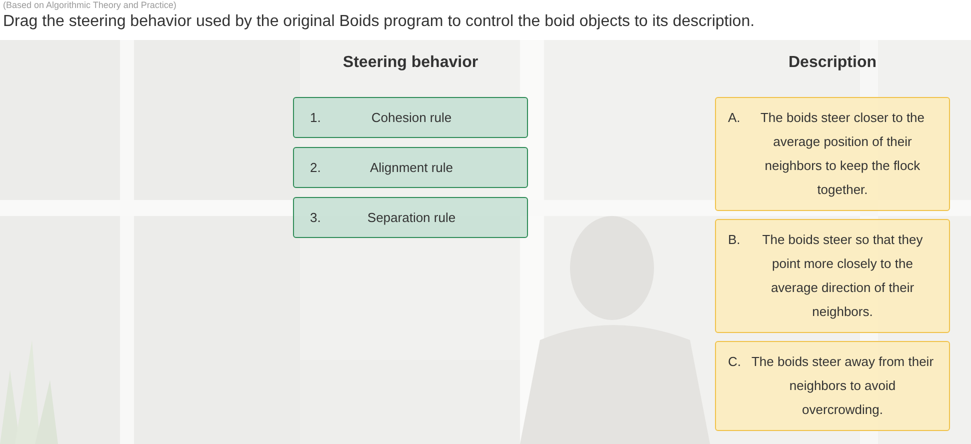 Image resolution: width=971 pixels, height=444 pixels. What do you see at coordinates (842, 386) in the screenshot?
I see `description-text: The boids steer away from their neighbors to avoid overcrowding.` at bounding box center [842, 386].